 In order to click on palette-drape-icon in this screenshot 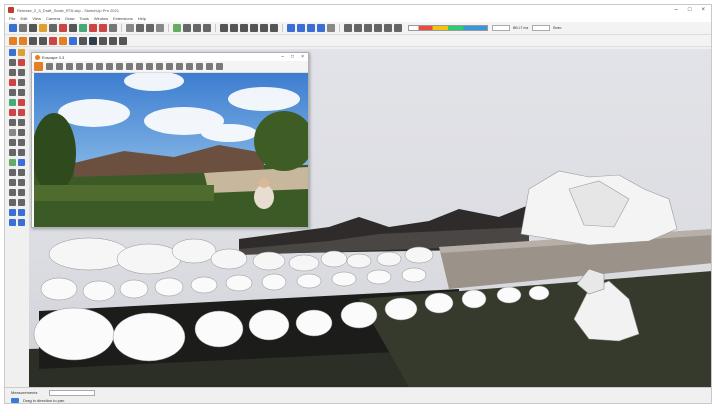, I will do `click(21, 222)`.